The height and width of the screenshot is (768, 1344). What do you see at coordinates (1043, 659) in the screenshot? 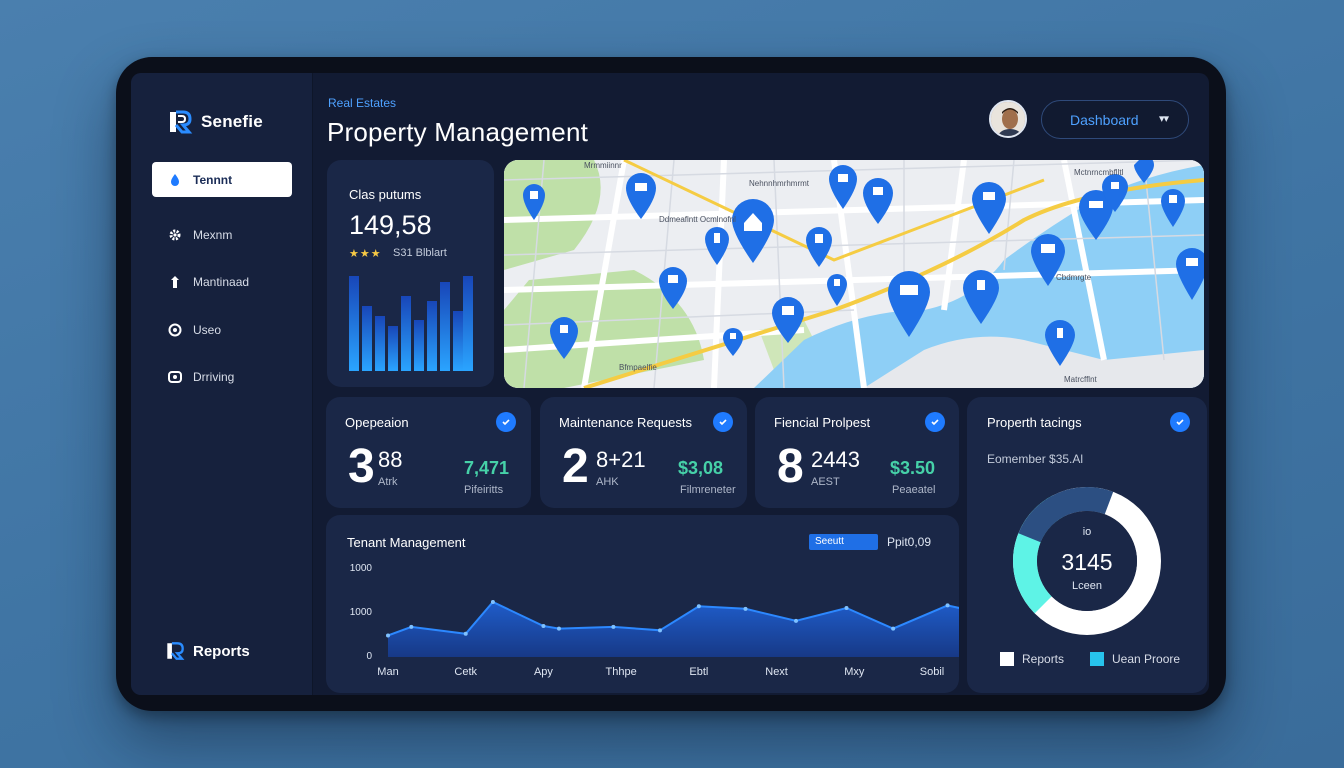
I see `legend-label: Reports` at bounding box center [1043, 659].